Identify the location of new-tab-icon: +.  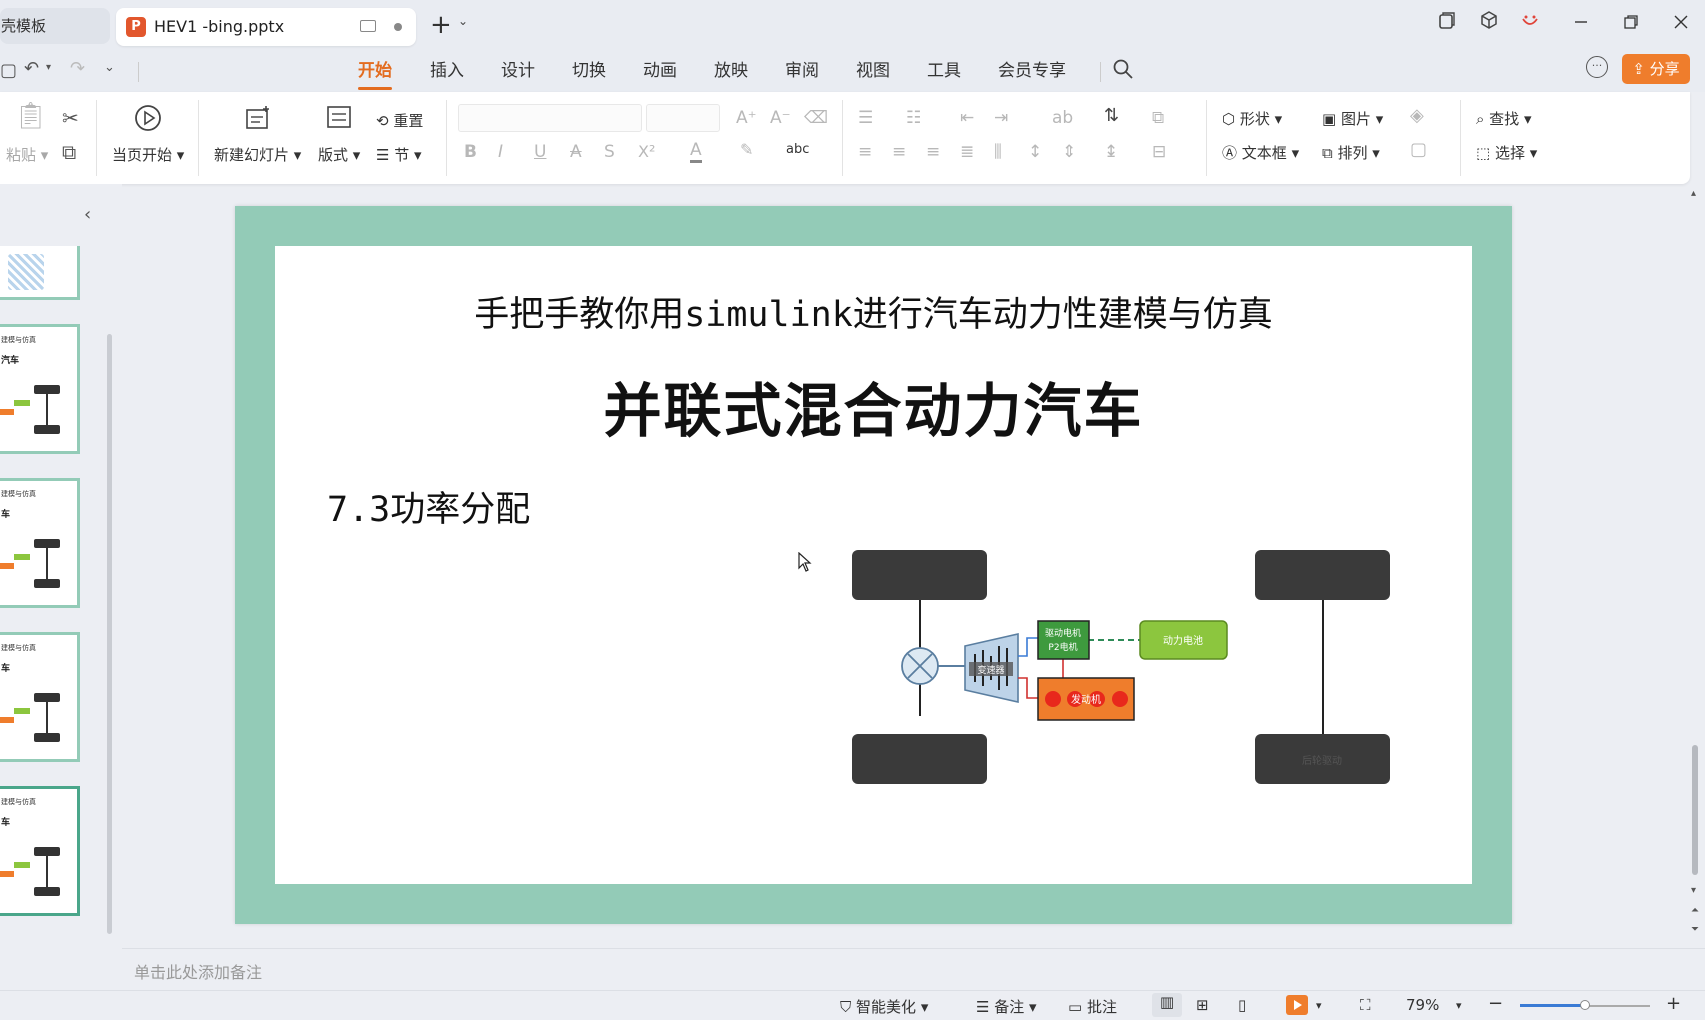
(441, 25).